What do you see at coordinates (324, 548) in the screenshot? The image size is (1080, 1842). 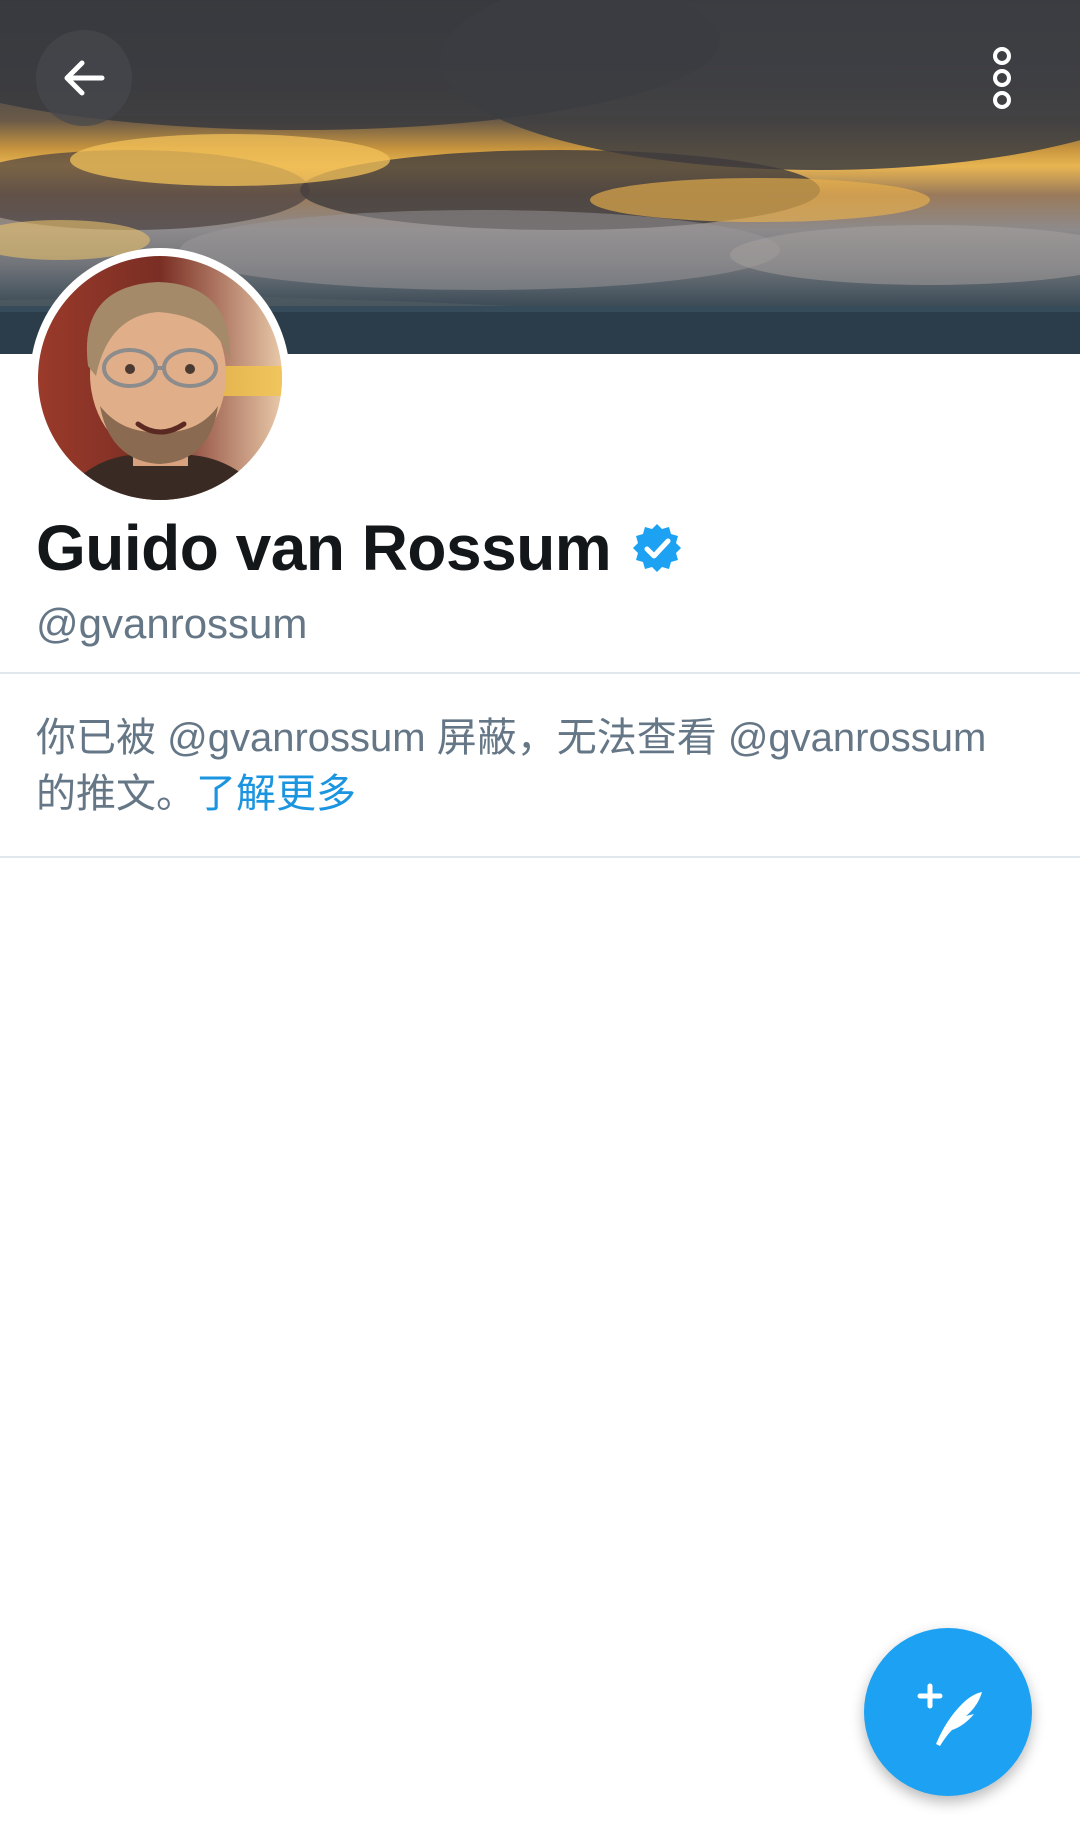 I see `profile-name: Guido van Rossum` at bounding box center [324, 548].